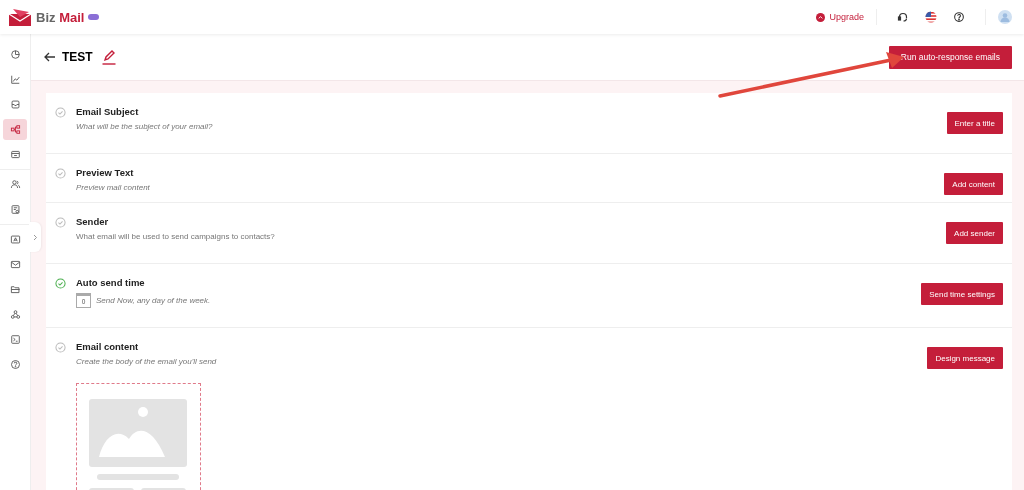  I want to click on version-badge-icon, so click(94, 17).